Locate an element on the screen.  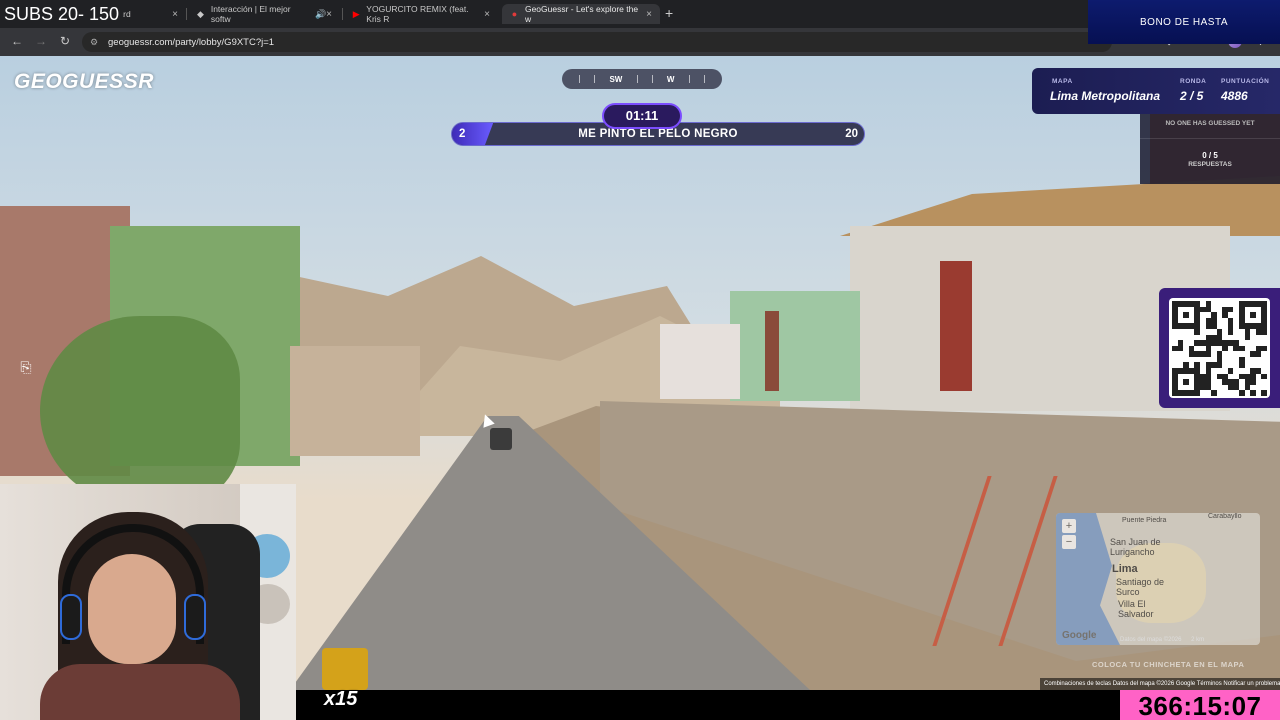
guess-count: 0 / 5 is located at coordinates (1210, 155).